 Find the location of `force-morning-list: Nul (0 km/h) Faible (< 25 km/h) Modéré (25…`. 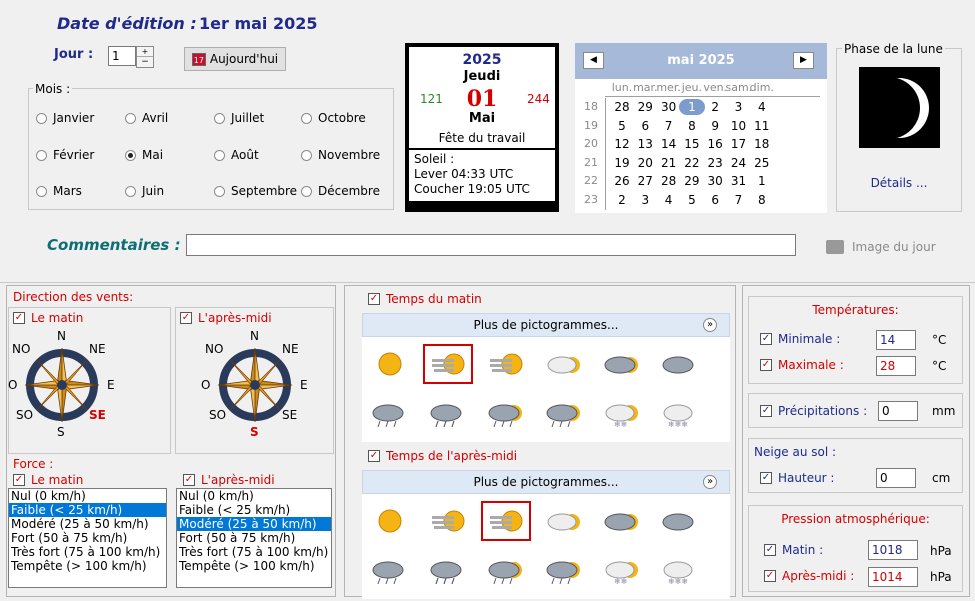

force-morning-list: Nul (0 km/h) Faible (< 25 km/h) Modéré (25… is located at coordinates (87, 538).